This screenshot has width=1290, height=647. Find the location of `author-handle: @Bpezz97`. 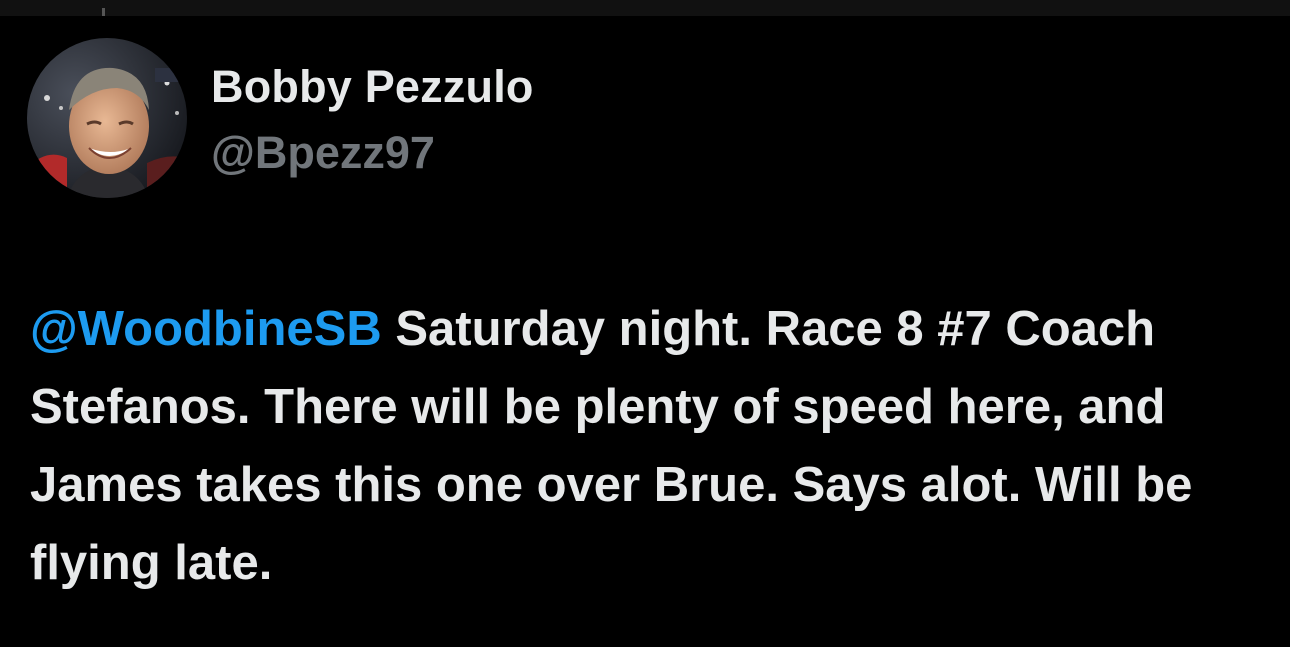

author-handle: @Bpezz97 is located at coordinates (323, 153).